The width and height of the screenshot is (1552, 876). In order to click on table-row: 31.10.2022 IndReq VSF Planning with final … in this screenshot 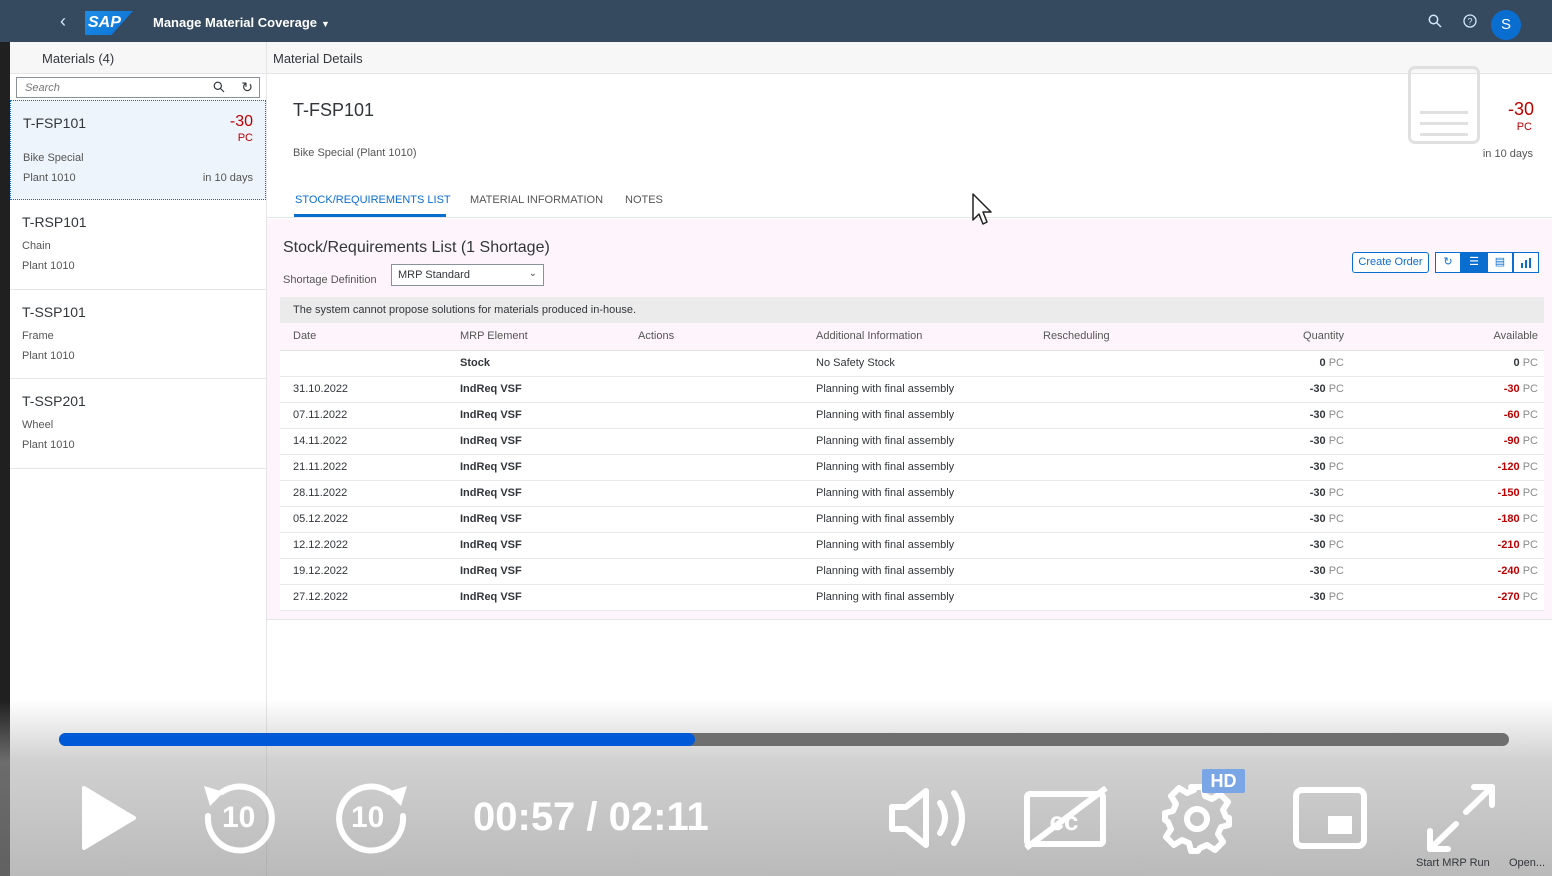, I will do `click(912, 389)`.